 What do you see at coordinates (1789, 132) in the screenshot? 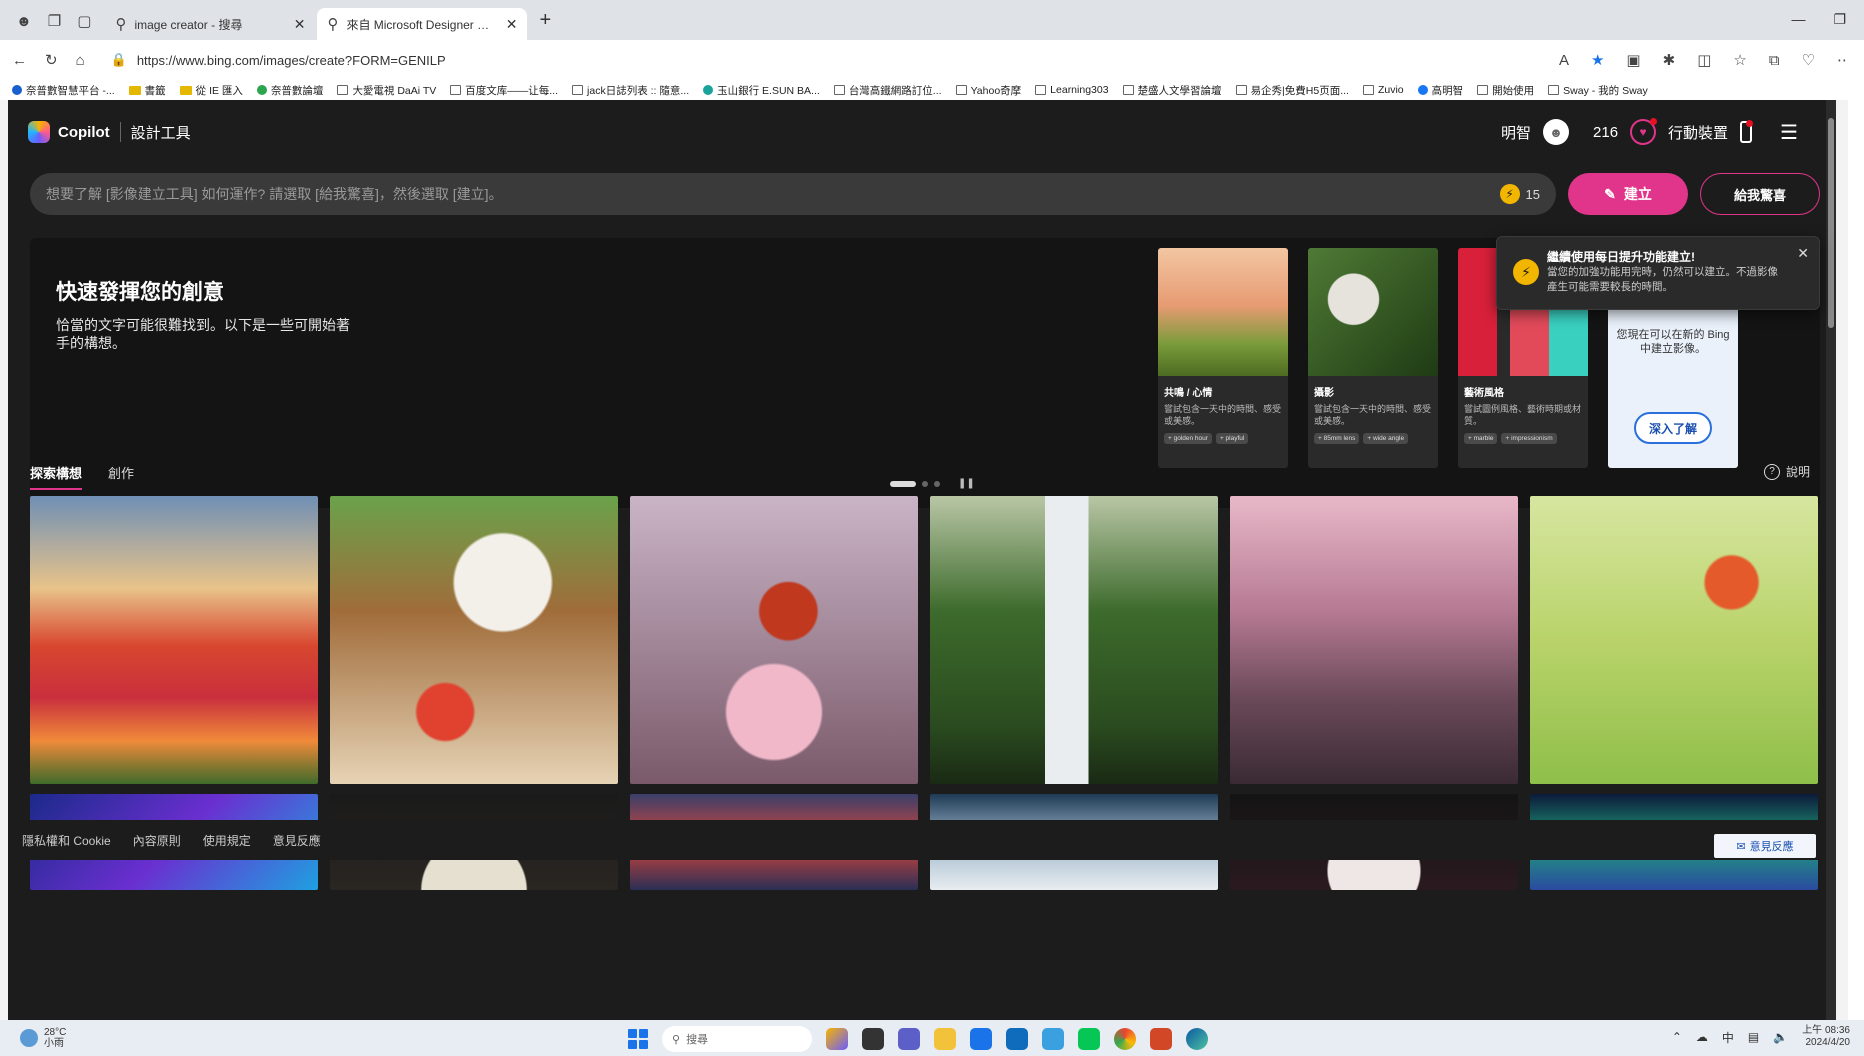
I see `hamburger-menu-icon: ☰` at bounding box center [1789, 132].